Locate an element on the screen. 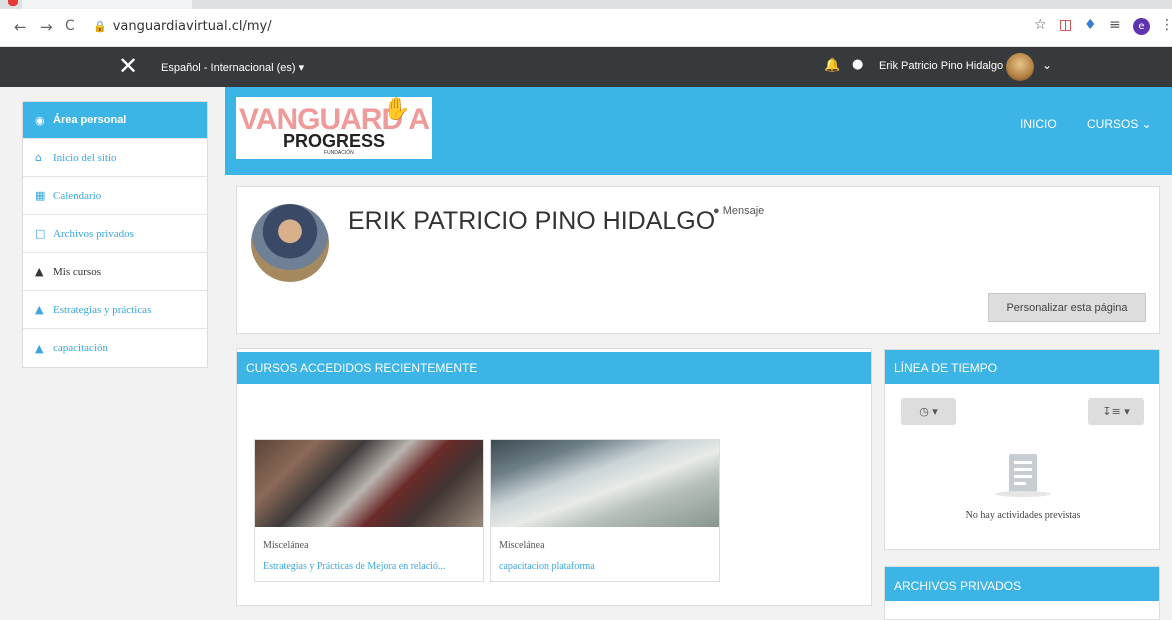 The image size is (1172, 620). shield-extension-icon: ◫ is located at coordinates (1065, 25).